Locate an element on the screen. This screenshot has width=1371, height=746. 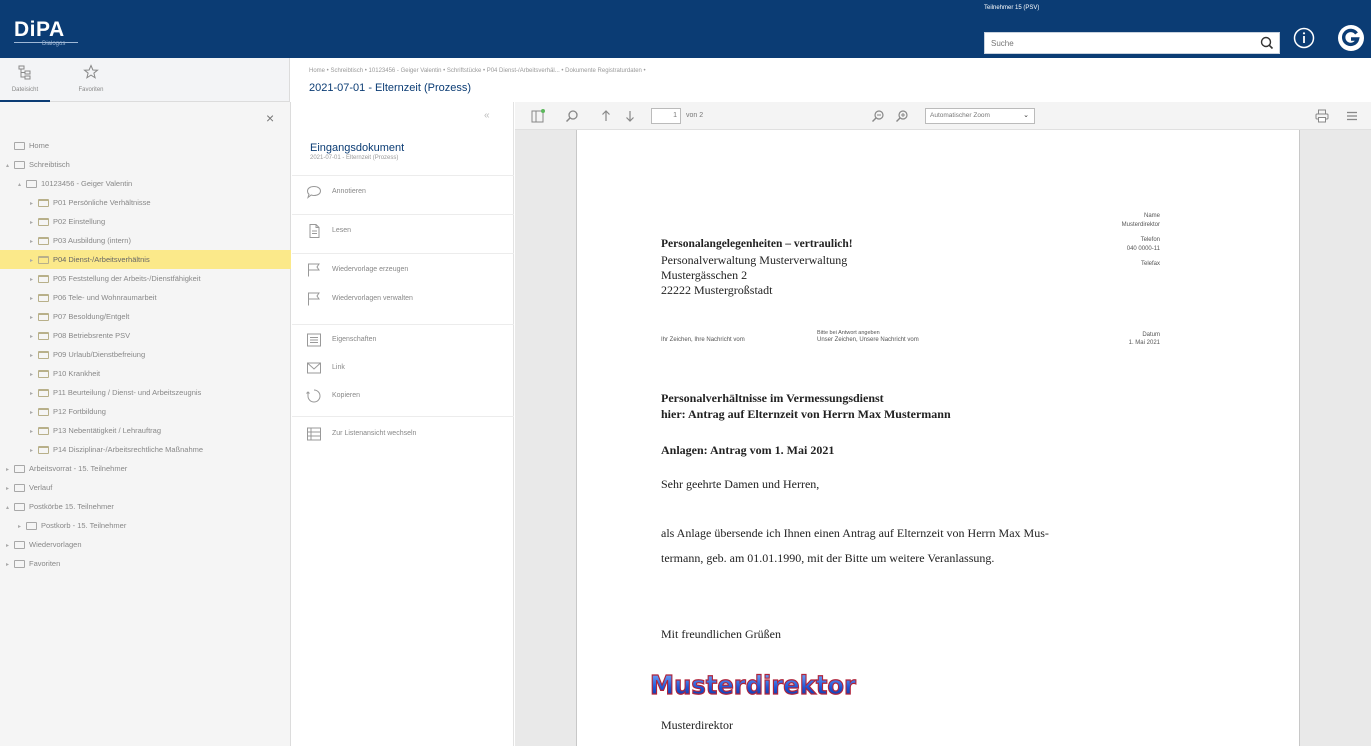
tree-item: ▸ Wiedervorlagen is located at coordinates (145, 544).